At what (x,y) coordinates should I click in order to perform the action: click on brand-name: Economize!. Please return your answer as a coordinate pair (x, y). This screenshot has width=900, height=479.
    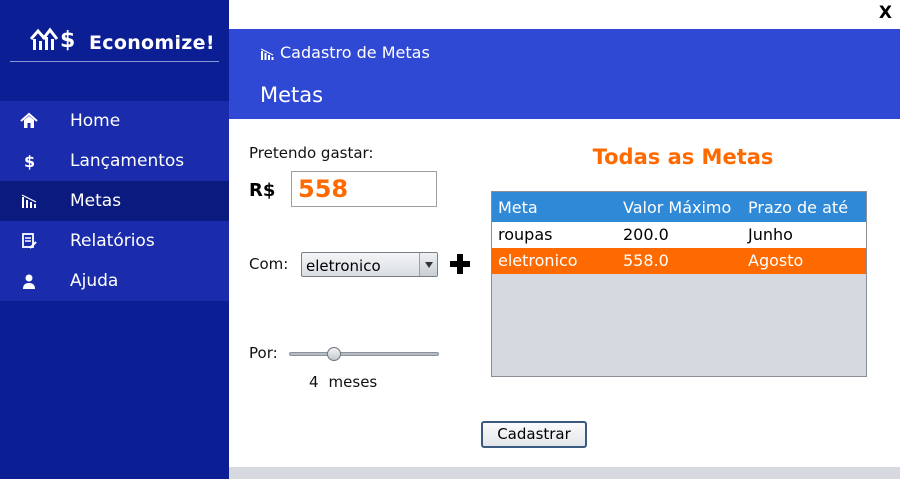
    Looking at the image, I should click on (152, 43).